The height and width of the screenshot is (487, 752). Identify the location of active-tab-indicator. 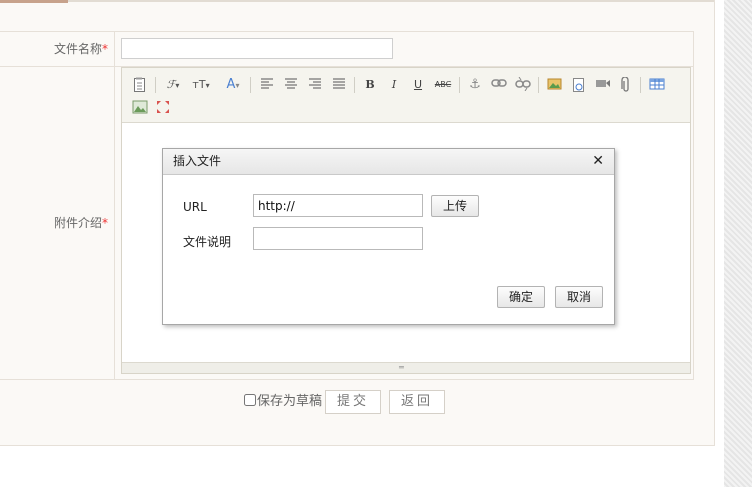
(34, 1).